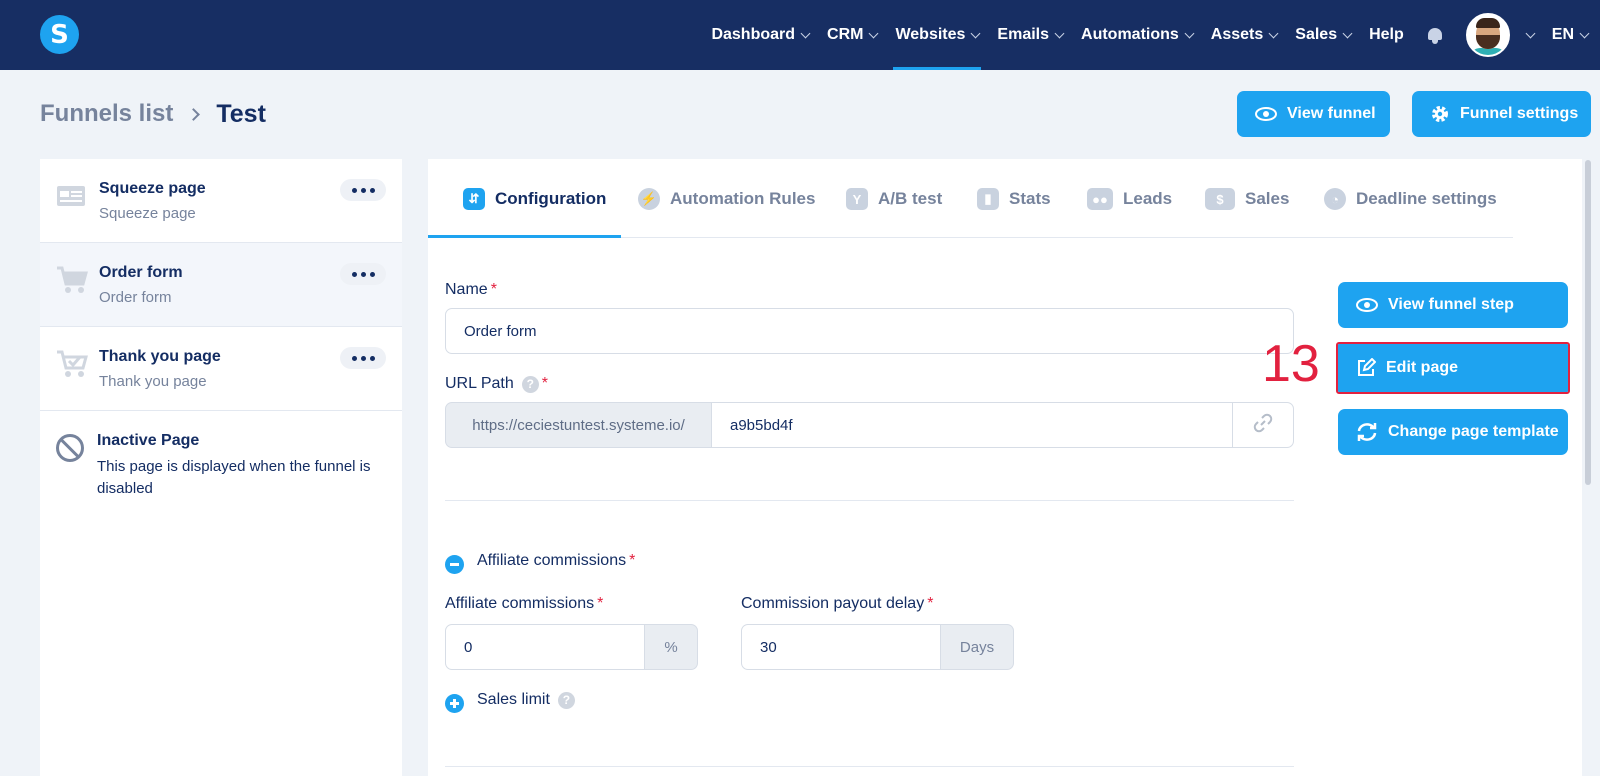 Image resolution: width=1600 pixels, height=776 pixels. I want to click on scrollbar, so click(1588, 322).